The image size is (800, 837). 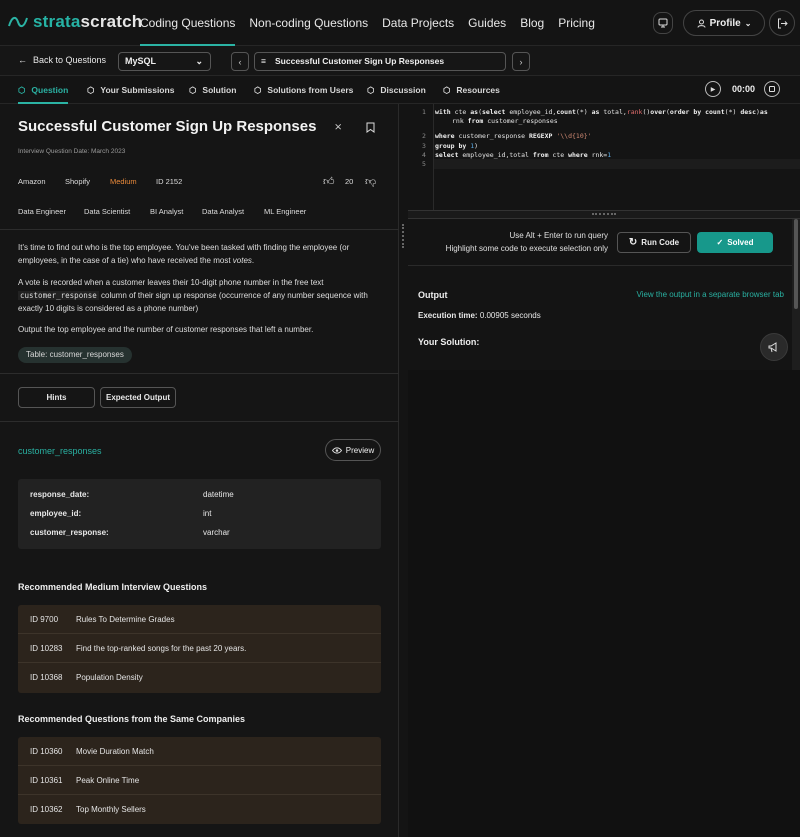 I want to click on question-name: Peak Online Time, so click(x=108, y=780).